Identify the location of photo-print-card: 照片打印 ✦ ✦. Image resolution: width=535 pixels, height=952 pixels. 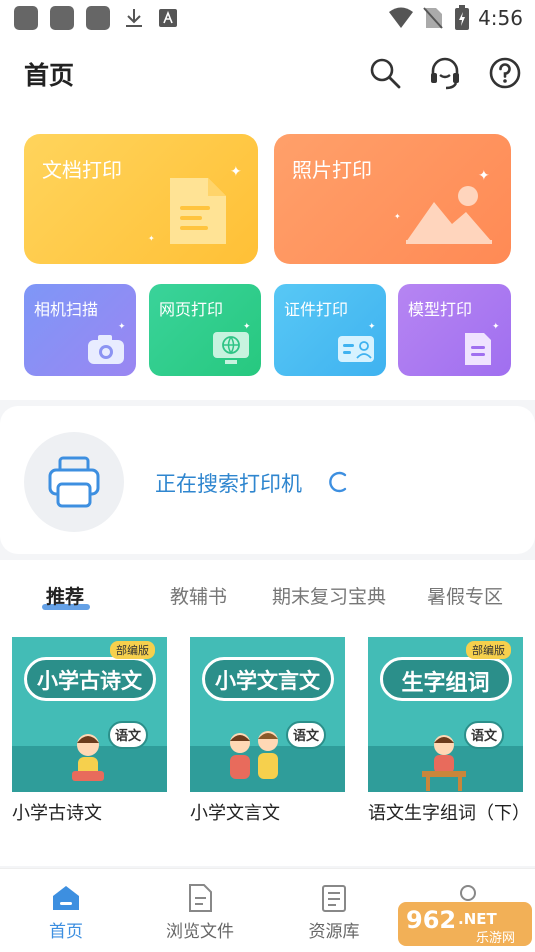
(392, 199).